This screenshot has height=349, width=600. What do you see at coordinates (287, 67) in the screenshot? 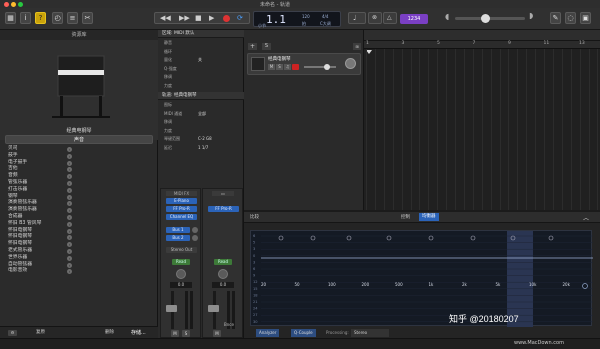
I see `headphones-icon: ♫` at bounding box center [287, 67].